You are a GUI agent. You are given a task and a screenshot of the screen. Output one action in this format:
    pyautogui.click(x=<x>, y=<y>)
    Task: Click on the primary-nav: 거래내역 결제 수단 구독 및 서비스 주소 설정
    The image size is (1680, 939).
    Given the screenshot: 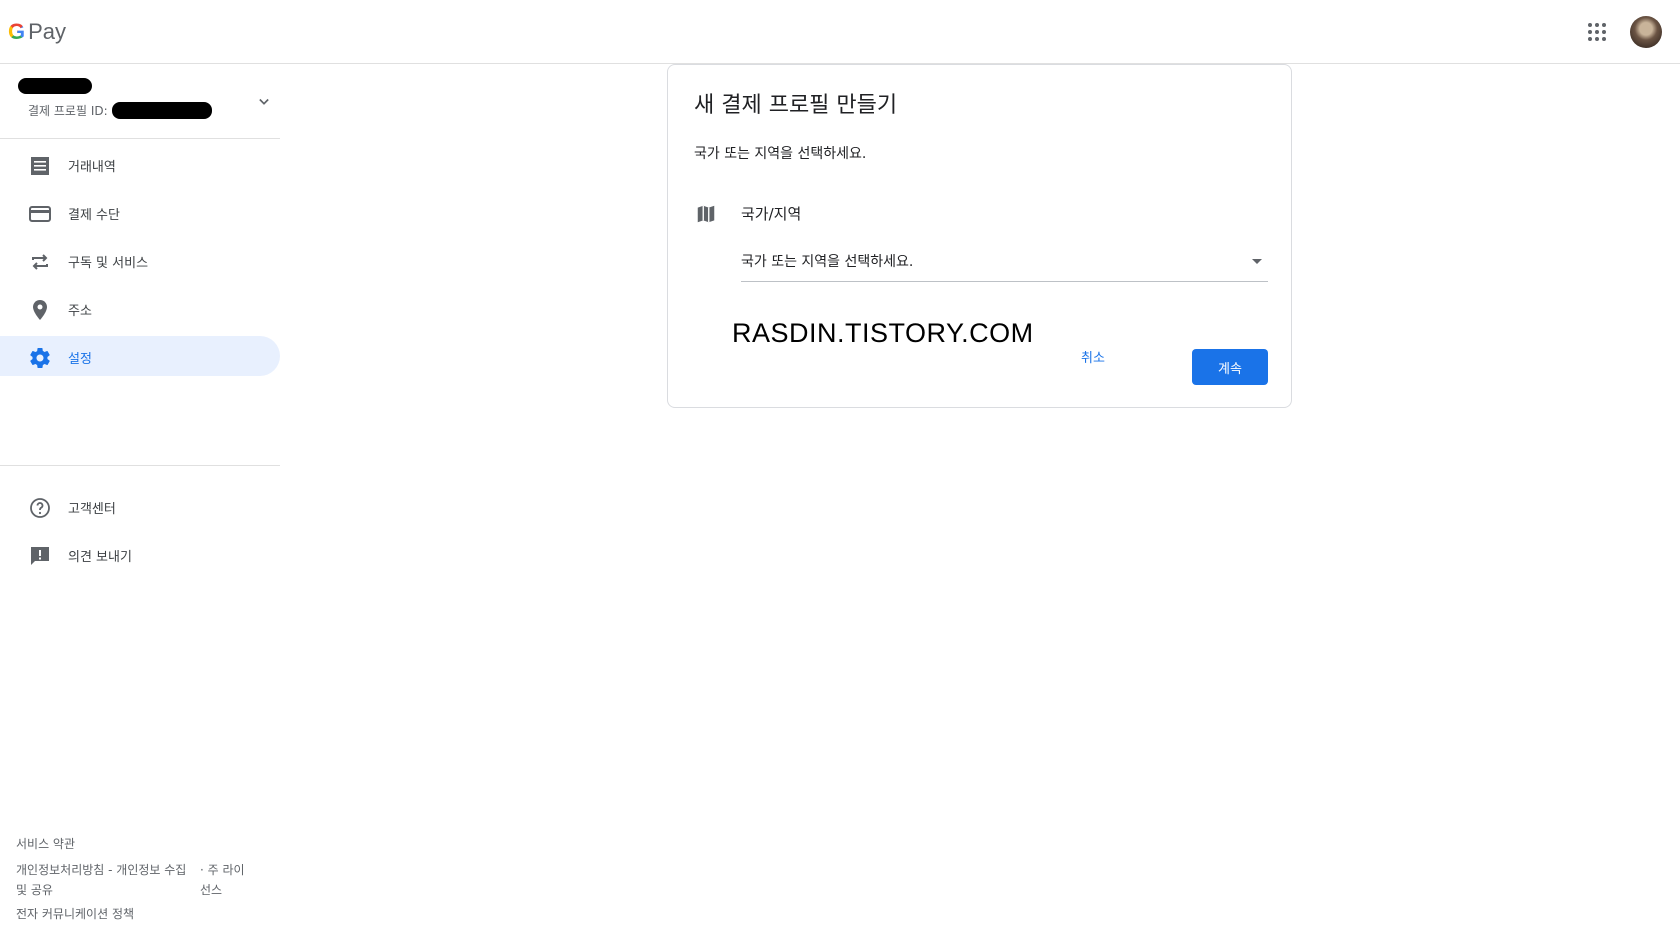 What is the action you would take?
    pyautogui.click(x=140, y=264)
    